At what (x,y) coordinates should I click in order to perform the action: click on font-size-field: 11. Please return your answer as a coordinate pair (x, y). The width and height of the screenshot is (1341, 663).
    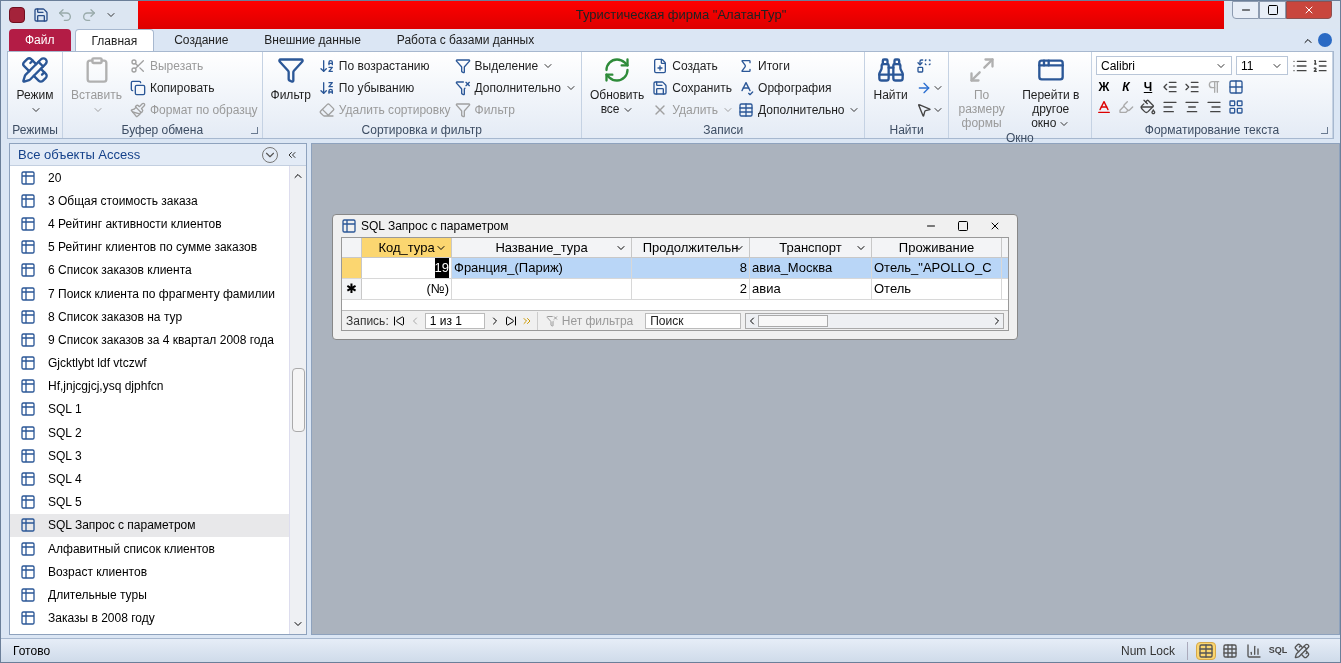
    Looking at the image, I should click on (1262, 65).